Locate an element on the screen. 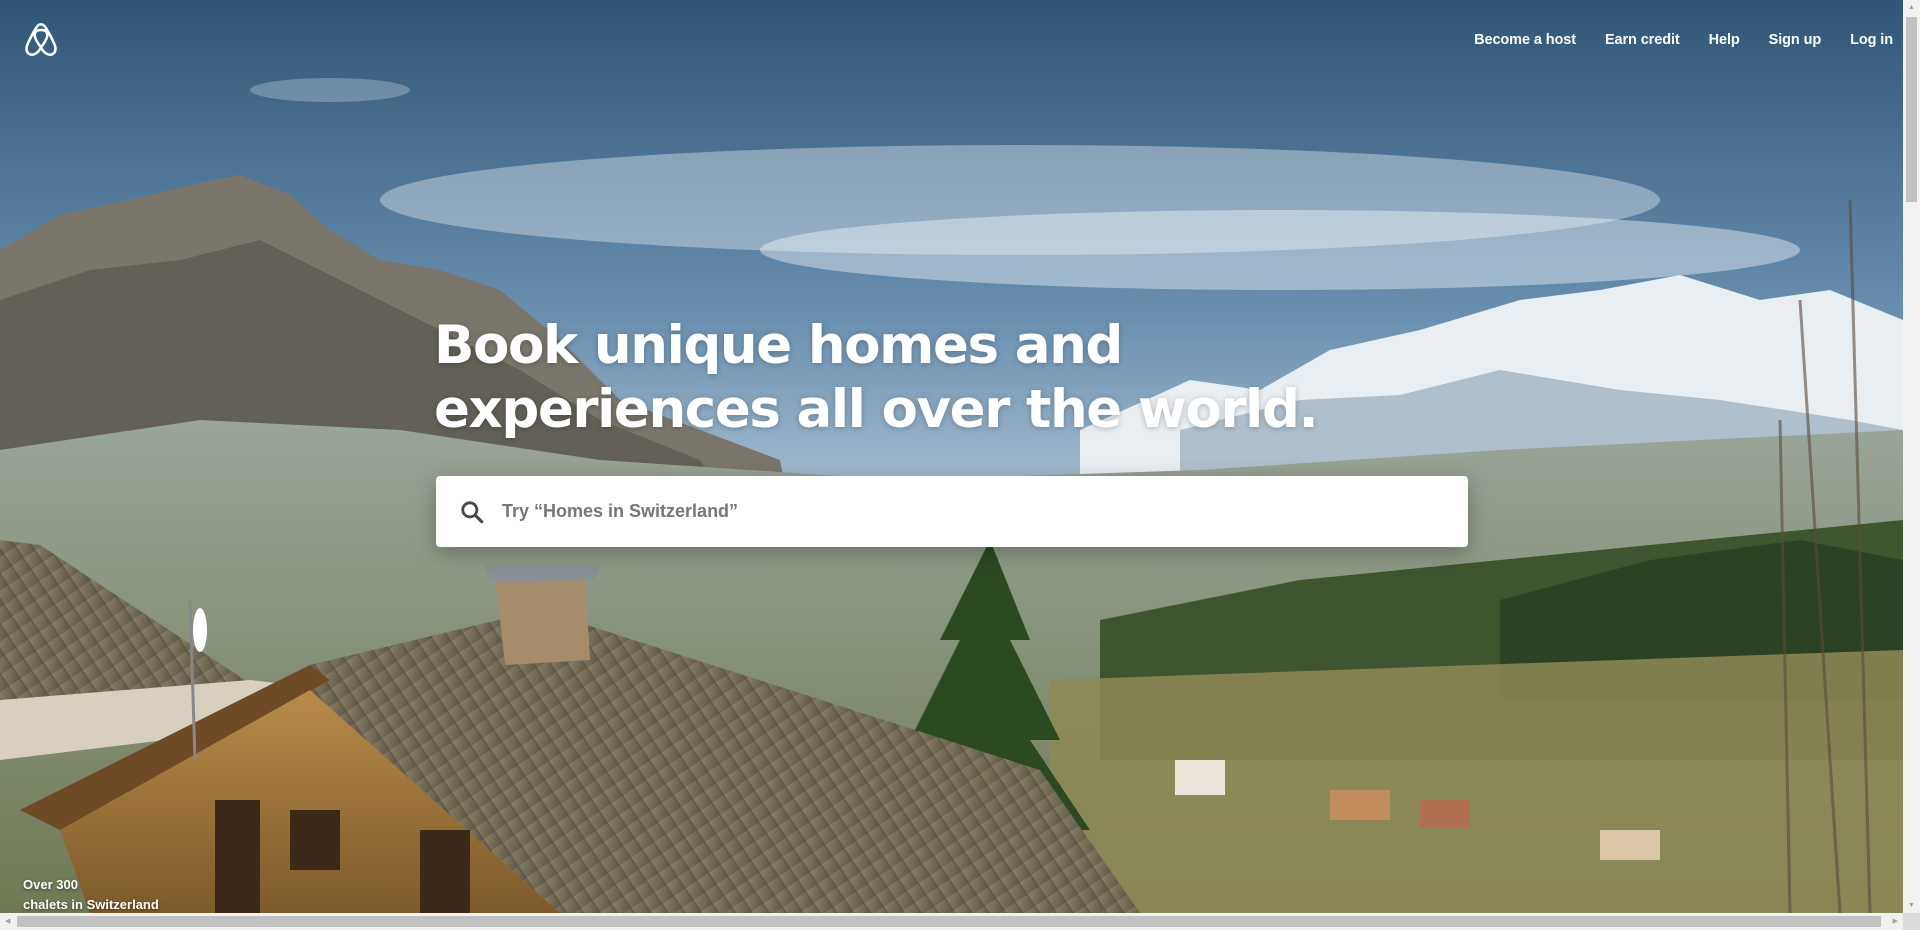 The image size is (1920, 930). nav-help: Help is located at coordinates (1724, 40).